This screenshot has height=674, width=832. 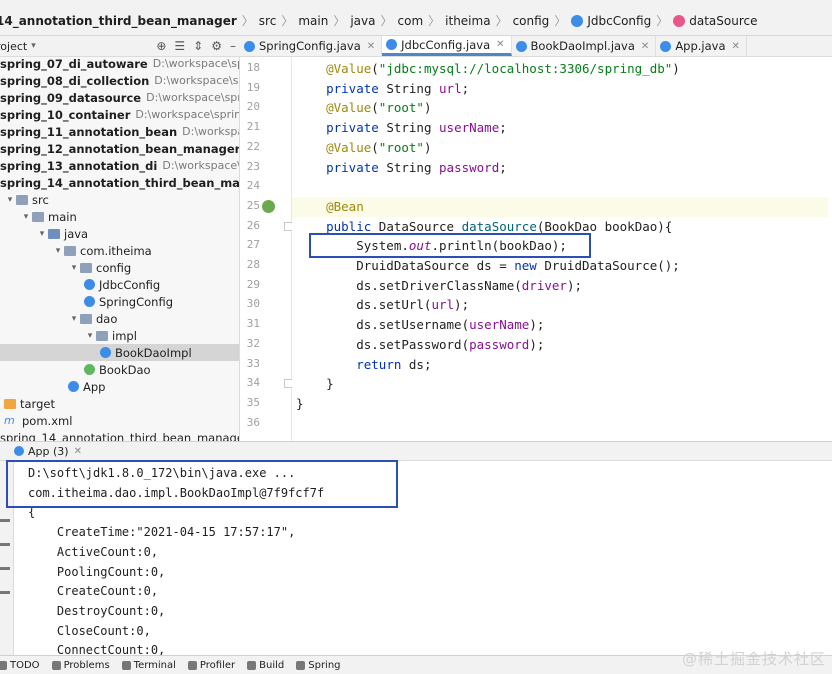 I want to click on tree-item: BookDaoImpl, so click(x=119, y=352).